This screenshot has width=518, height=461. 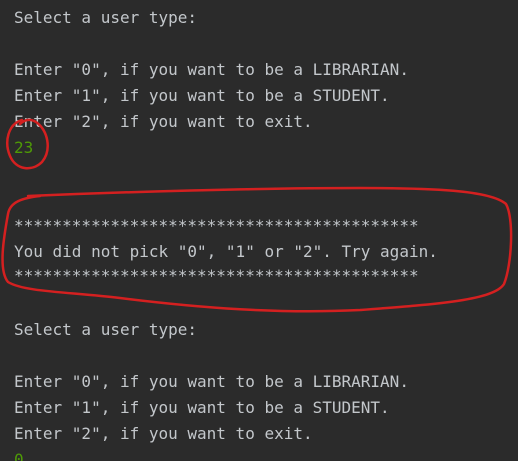 What do you see at coordinates (19, 455) in the screenshot?
I see `user-input-line-2: 0` at bounding box center [19, 455].